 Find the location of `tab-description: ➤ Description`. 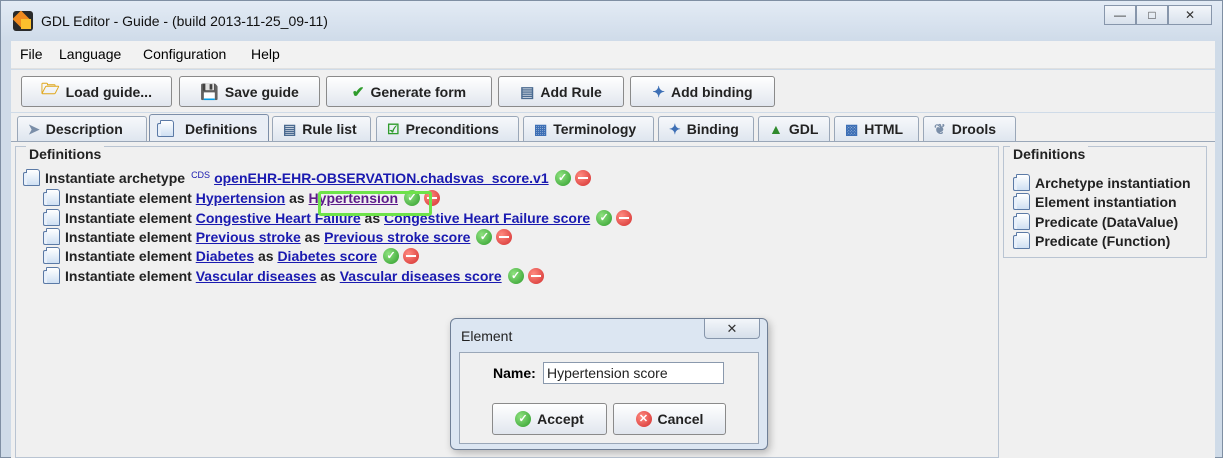

tab-description: ➤ Description is located at coordinates (82, 128).